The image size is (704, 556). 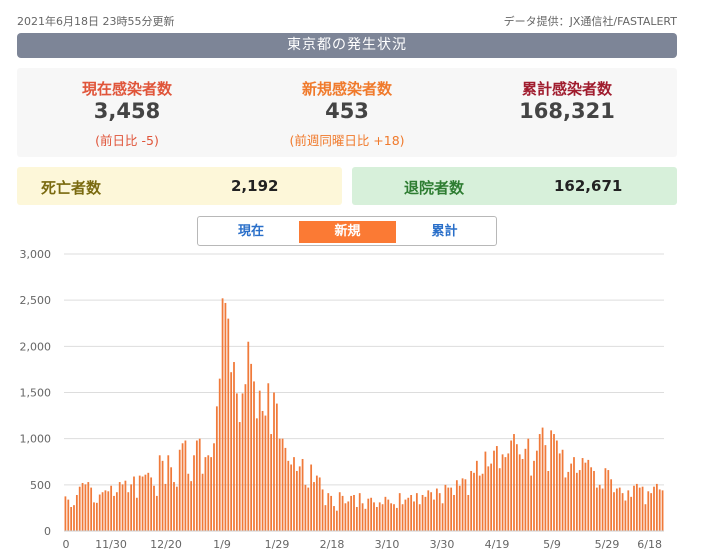 What do you see at coordinates (251, 232) in the screenshot?
I see `tab-current: 現在` at bounding box center [251, 232].